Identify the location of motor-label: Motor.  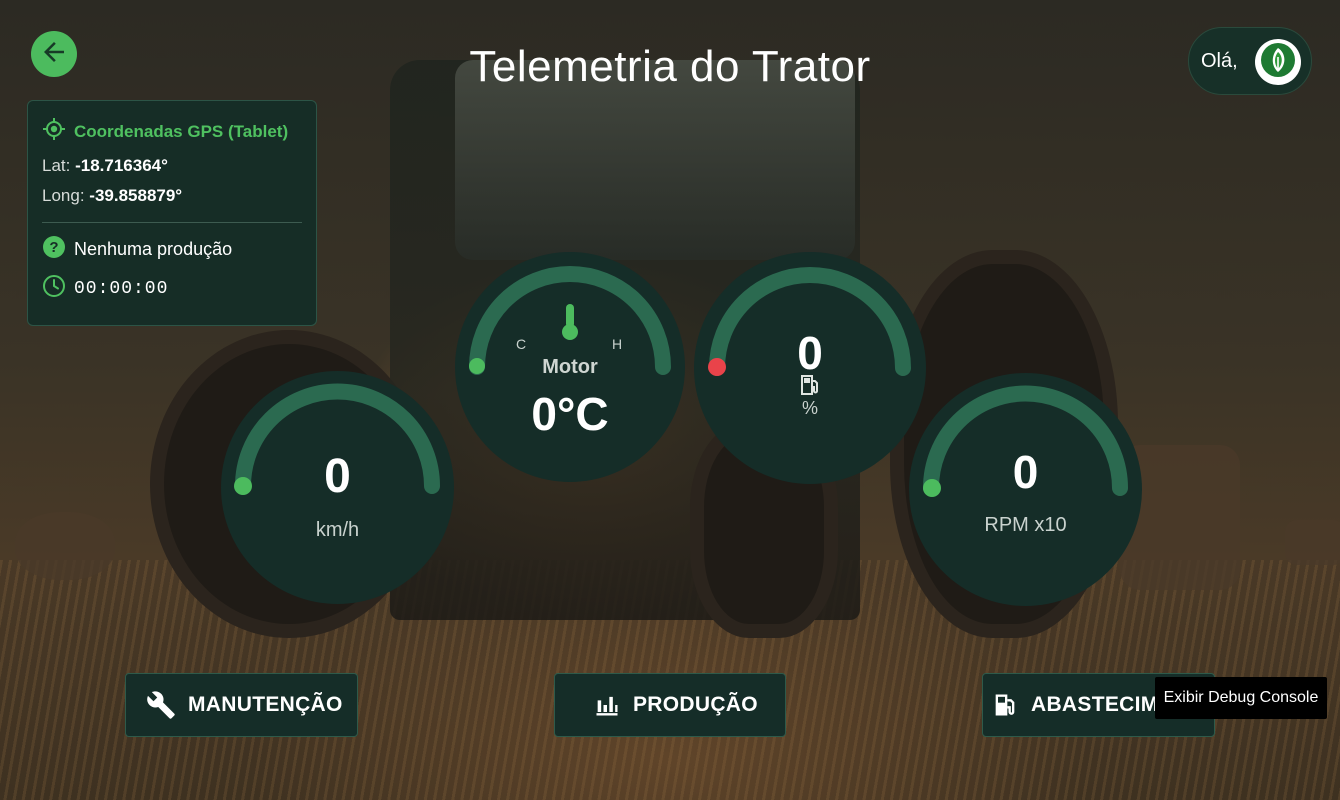
(570, 367).